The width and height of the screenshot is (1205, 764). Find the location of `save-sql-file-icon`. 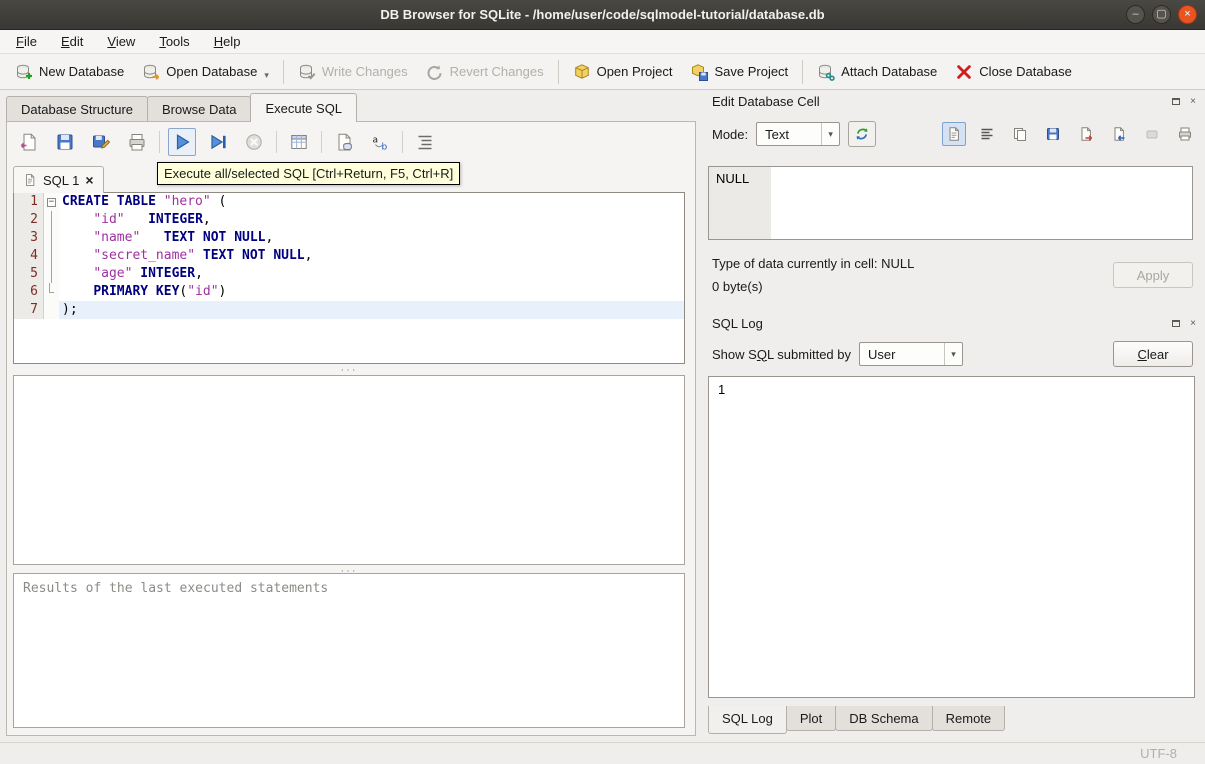

save-sql-file-icon is located at coordinates (65, 142).